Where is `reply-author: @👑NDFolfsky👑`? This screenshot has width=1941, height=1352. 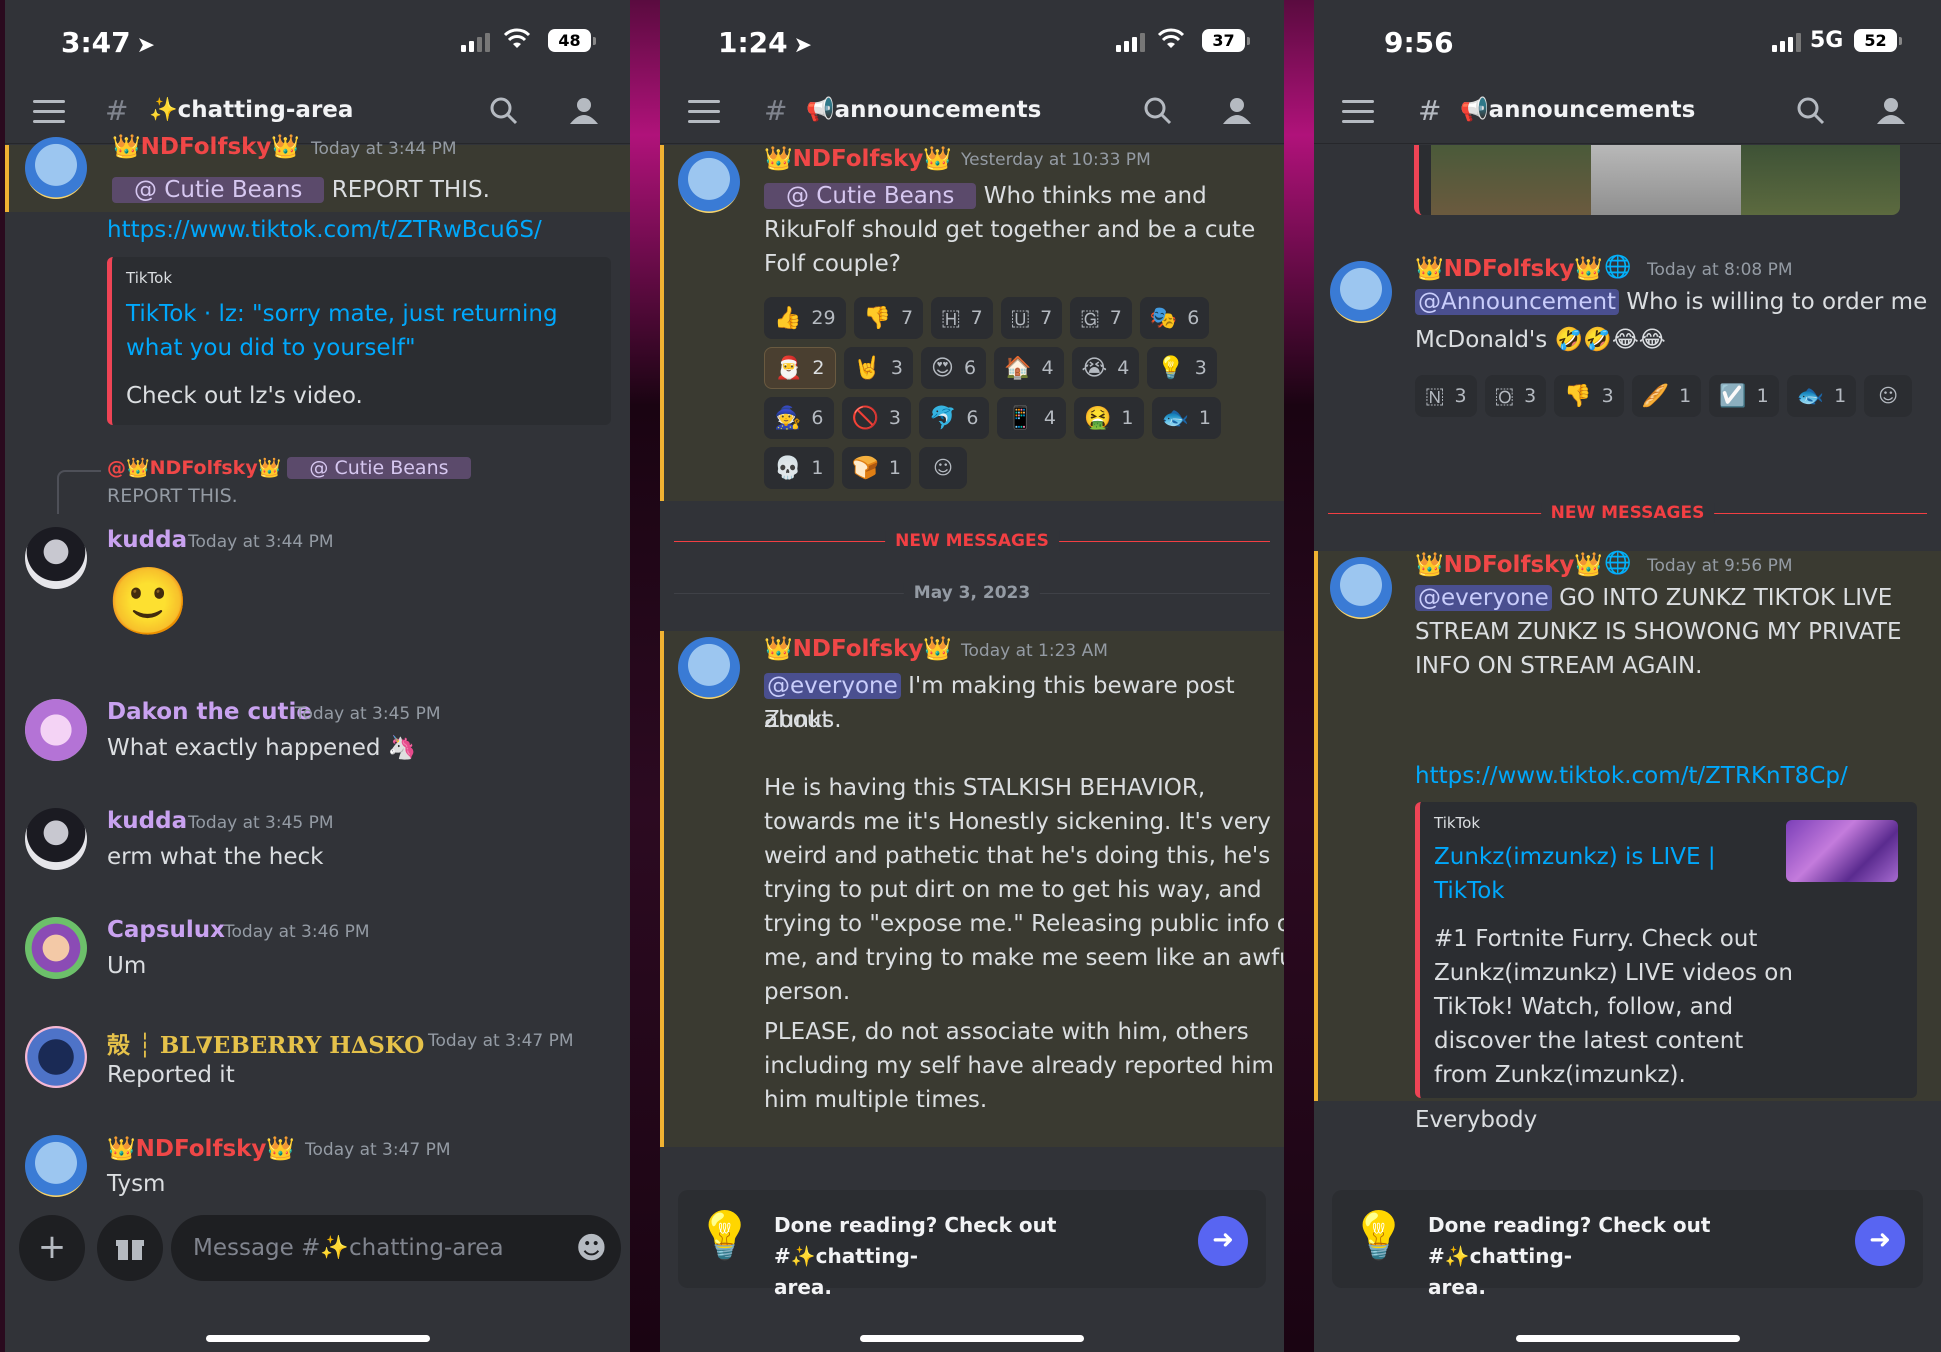 reply-author: @👑NDFolfsky👑 is located at coordinates (194, 468).